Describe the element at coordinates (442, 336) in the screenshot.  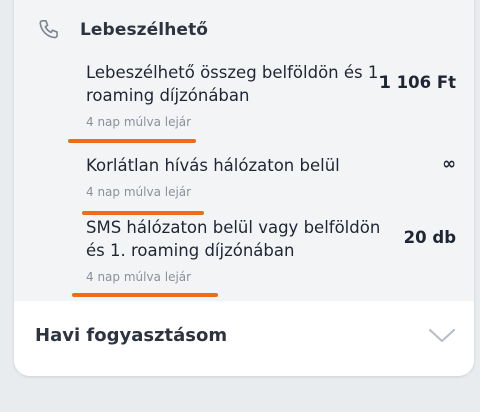
I see `chevron-down-icon` at that location.